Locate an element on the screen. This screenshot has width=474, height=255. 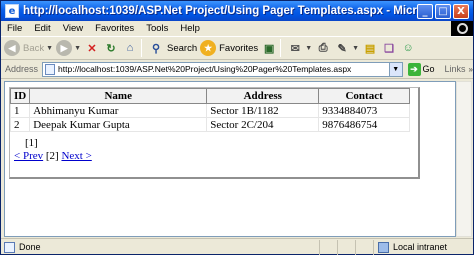
back-button: ◀ Back ▼ is located at coordinates (28, 48).